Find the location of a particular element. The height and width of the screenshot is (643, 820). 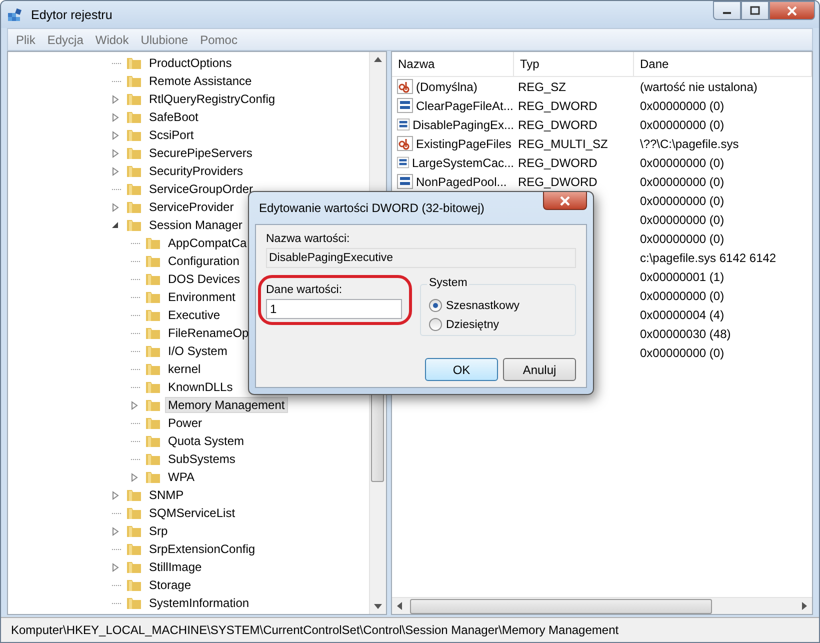

tree-item: Storage is located at coordinates (170, 585).